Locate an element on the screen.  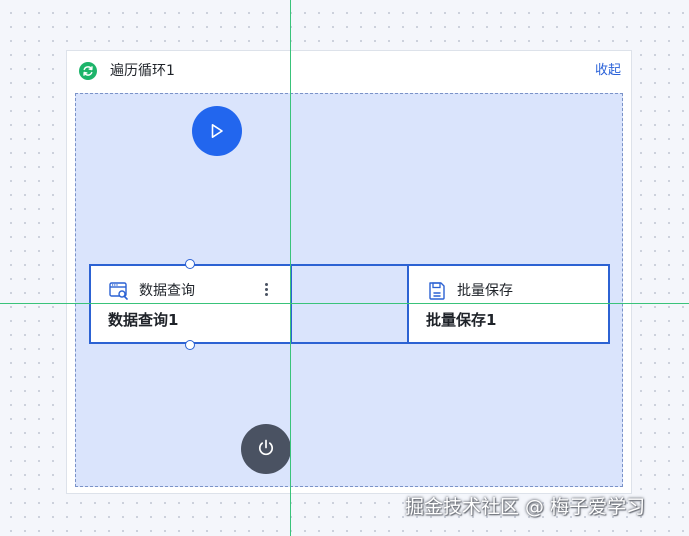
loop-title: 遍历循环1 is located at coordinates (142, 71).